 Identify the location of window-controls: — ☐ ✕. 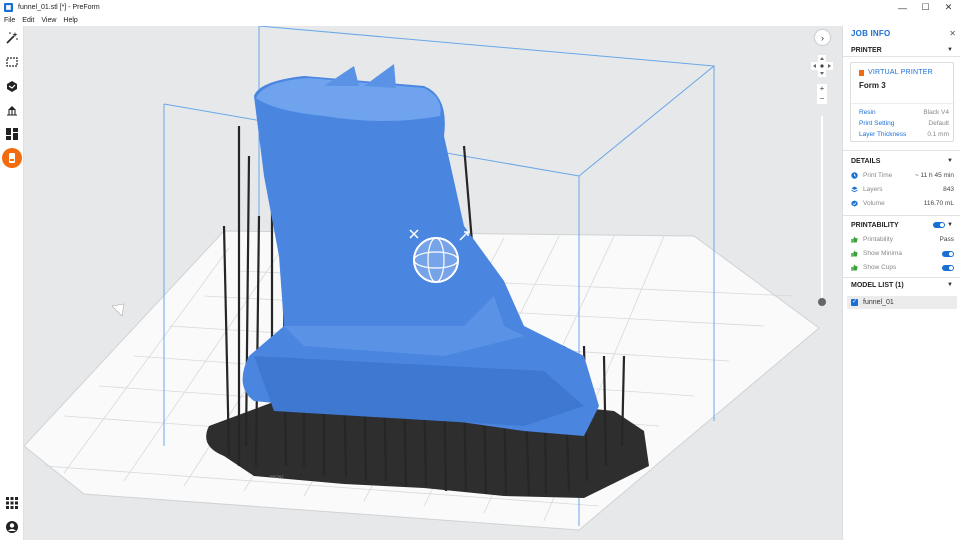
(925, 7).